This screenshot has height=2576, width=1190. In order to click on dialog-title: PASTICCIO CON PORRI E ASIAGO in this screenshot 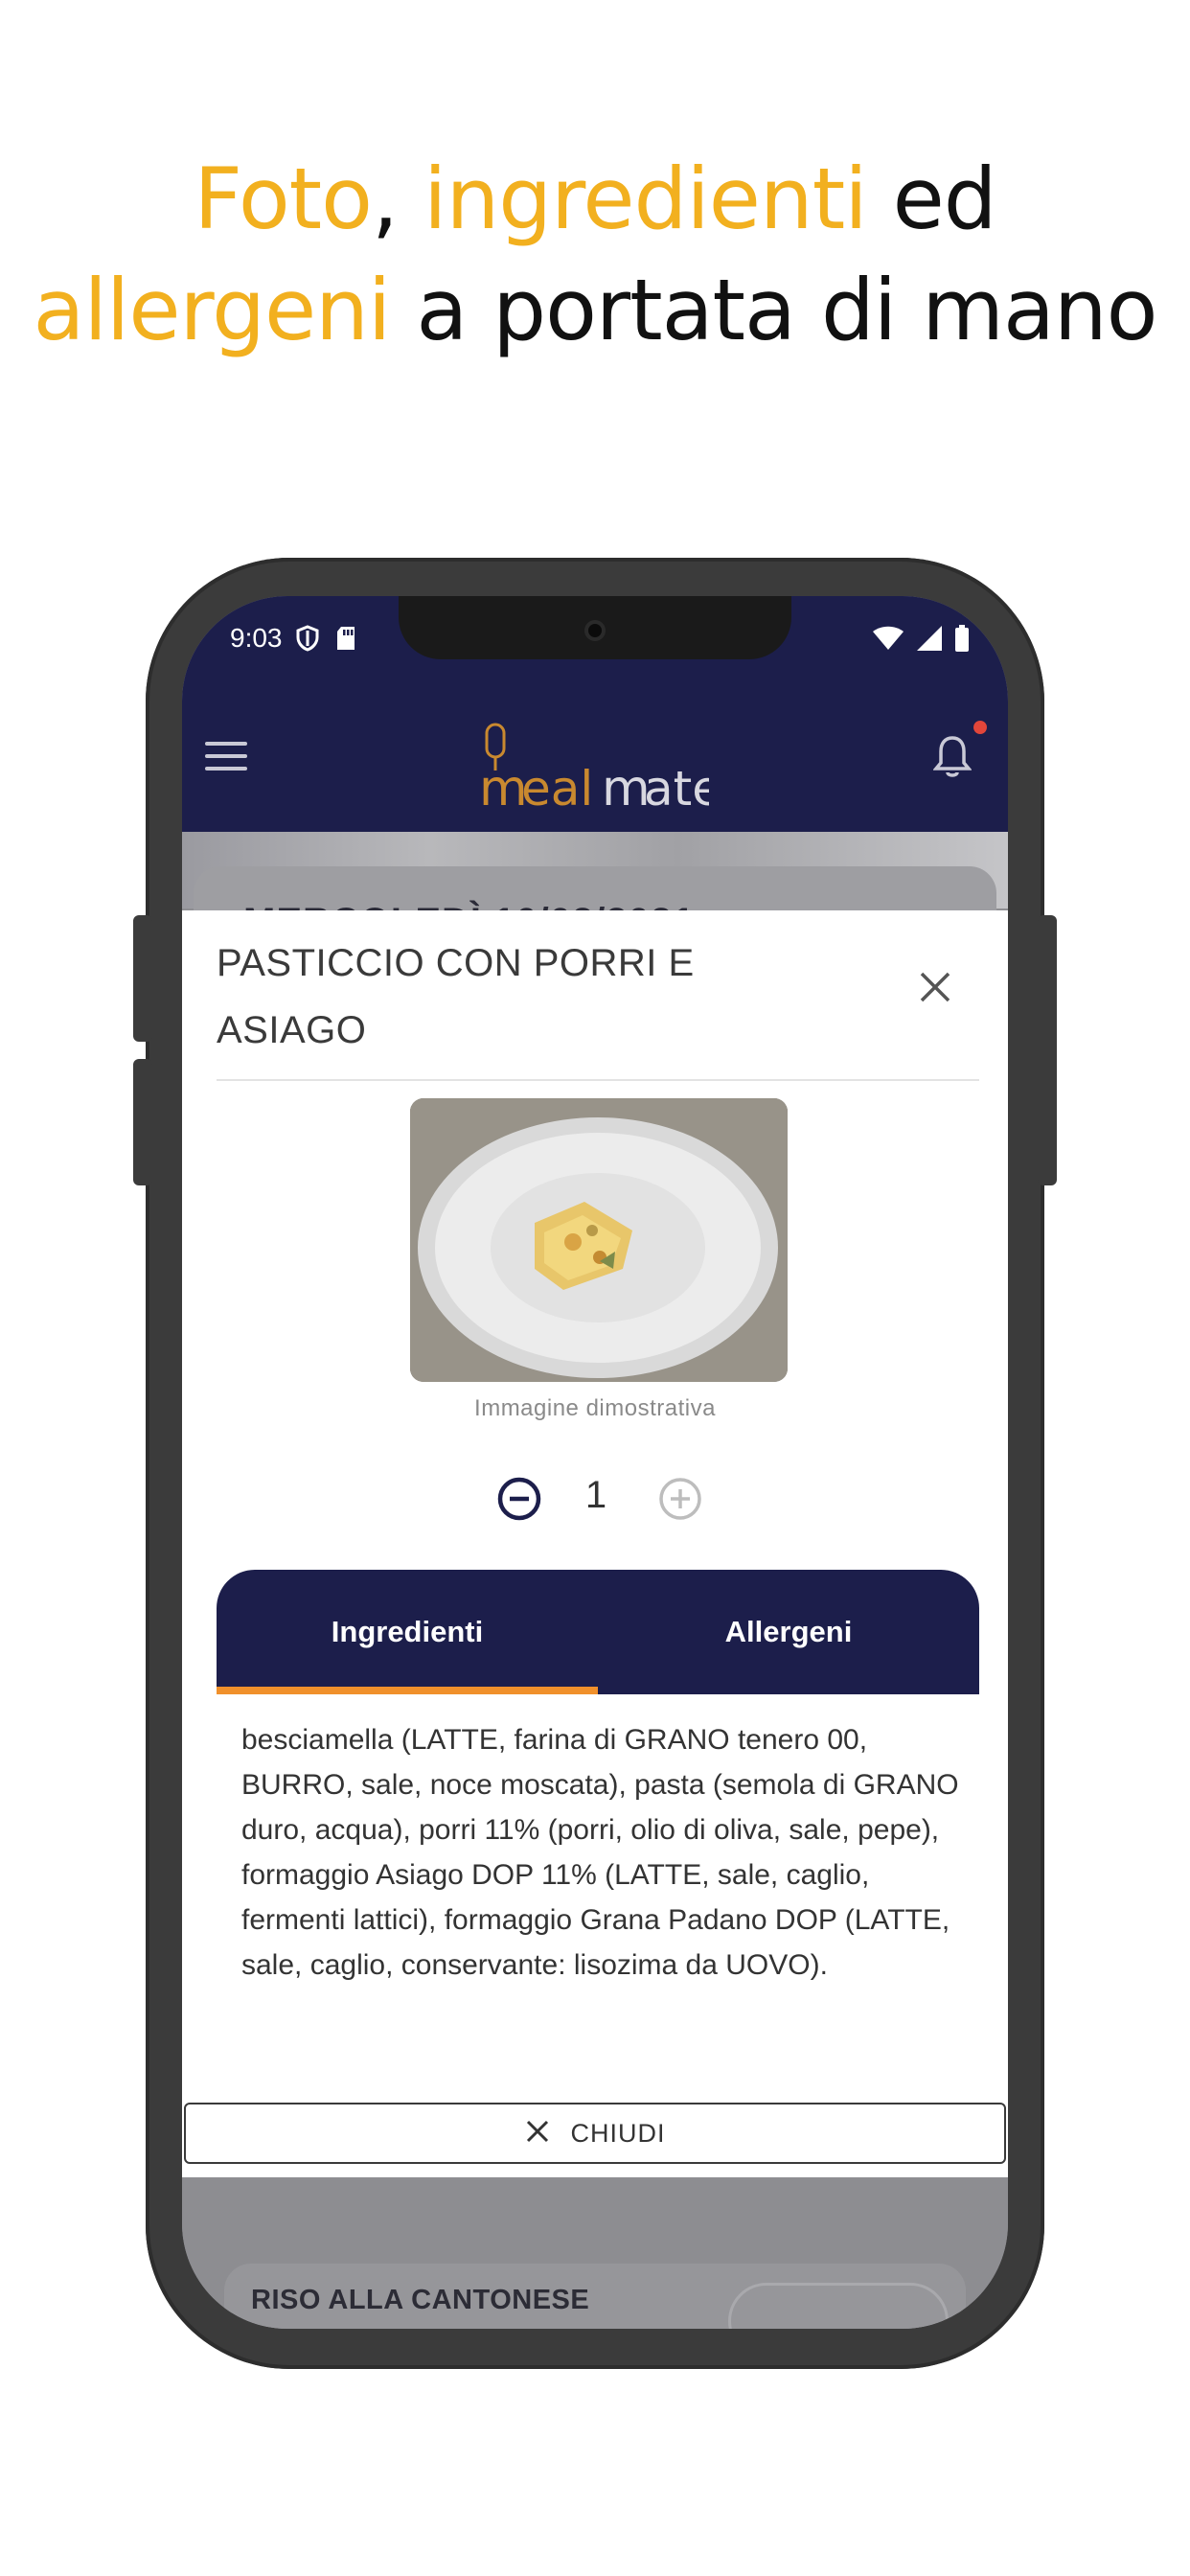, I will do `click(514, 997)`.